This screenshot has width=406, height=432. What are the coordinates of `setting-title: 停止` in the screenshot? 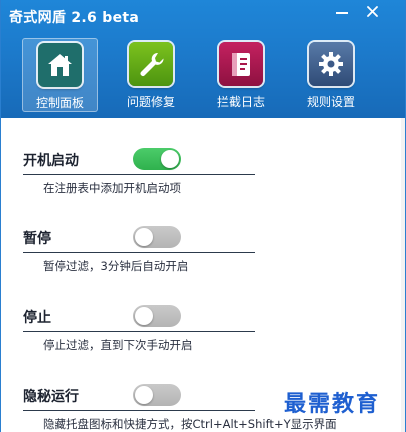 It's located at (37, 318).